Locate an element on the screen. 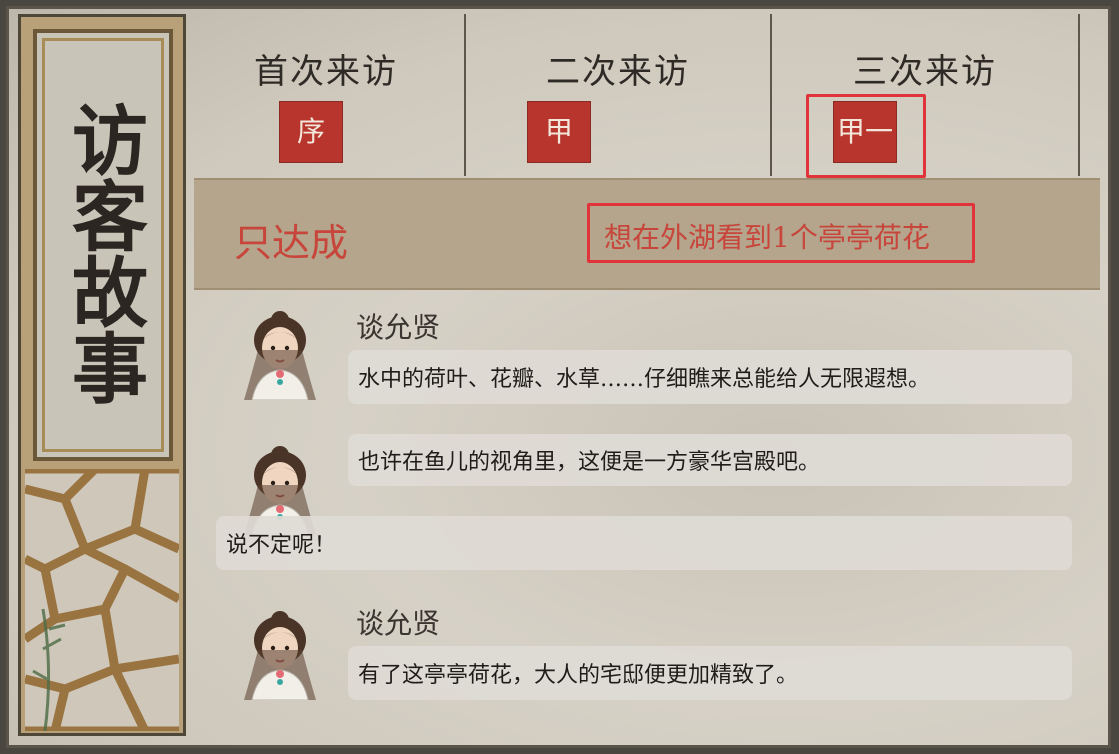 This screenshot has width=1119, height=754. title-panel: 访客故事 is located at coordinates (103, 245).